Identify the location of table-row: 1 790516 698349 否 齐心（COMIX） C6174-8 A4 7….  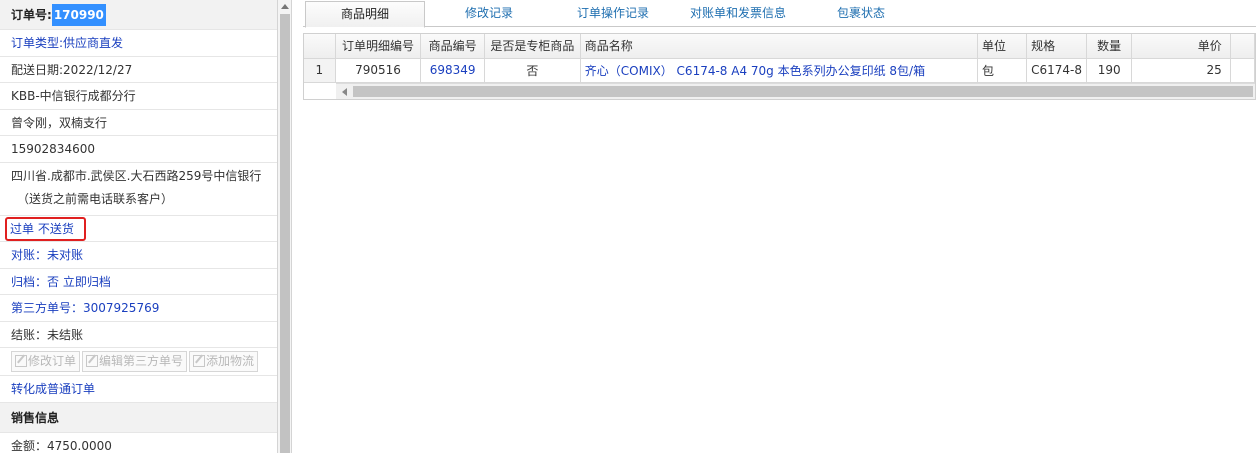
(779, 70).